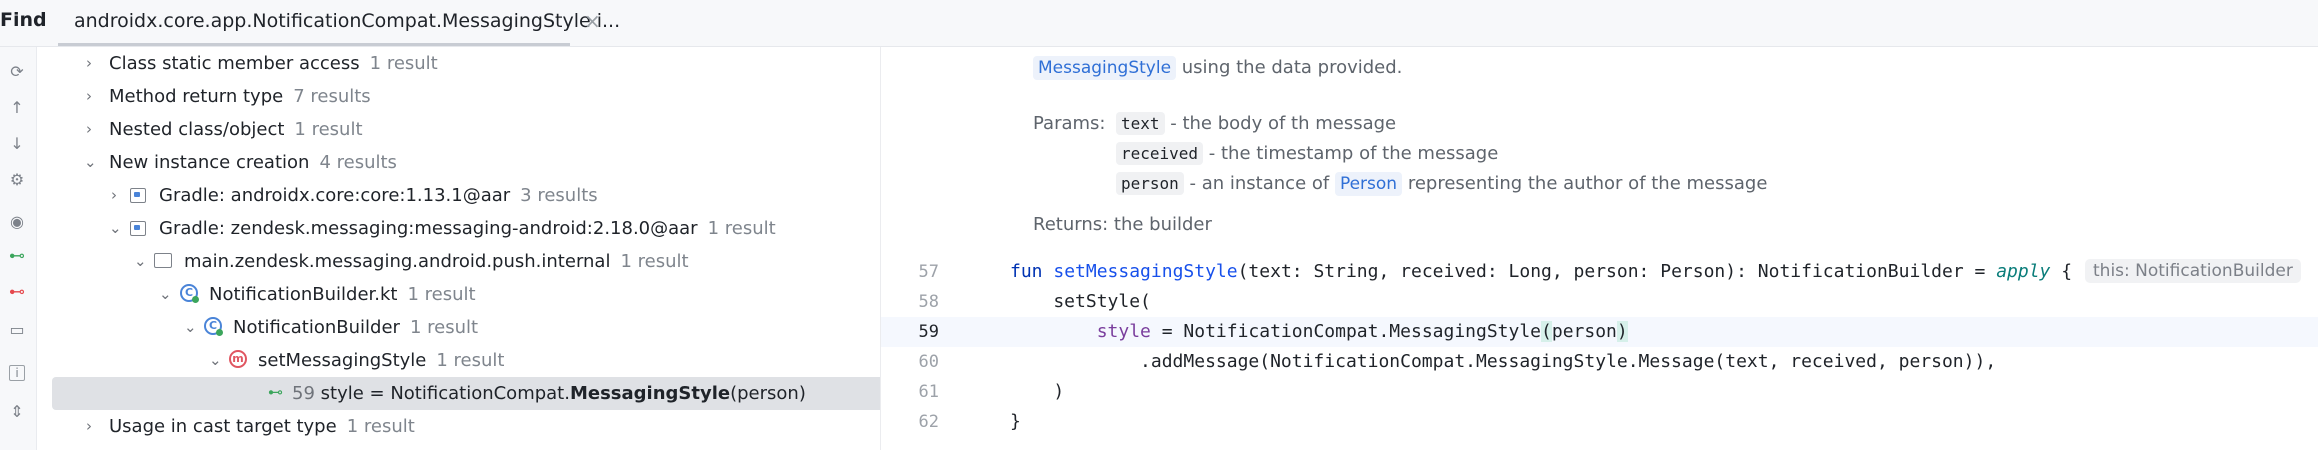 The height and width of the screenshot is (450, 2318). I want to click on code-paren-highlight: (, so click(1546, 331).